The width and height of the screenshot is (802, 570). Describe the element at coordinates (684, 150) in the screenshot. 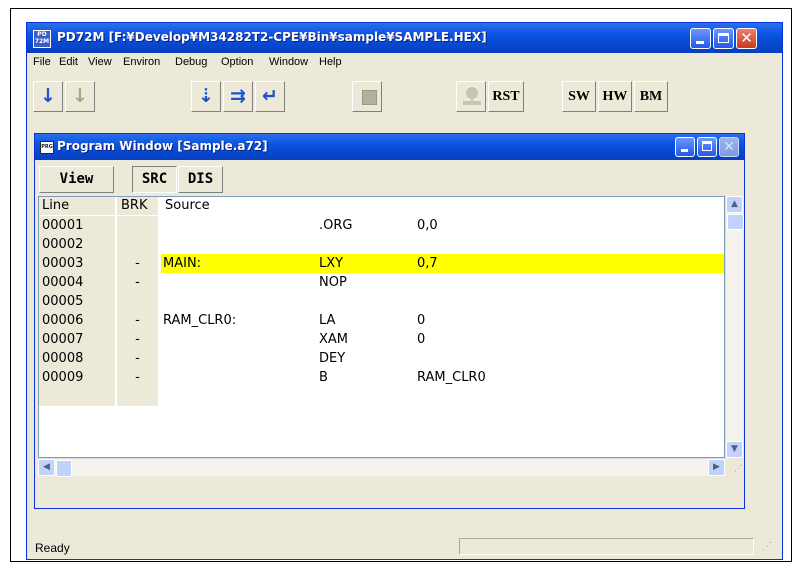

I see `minimize-icon` at that location.